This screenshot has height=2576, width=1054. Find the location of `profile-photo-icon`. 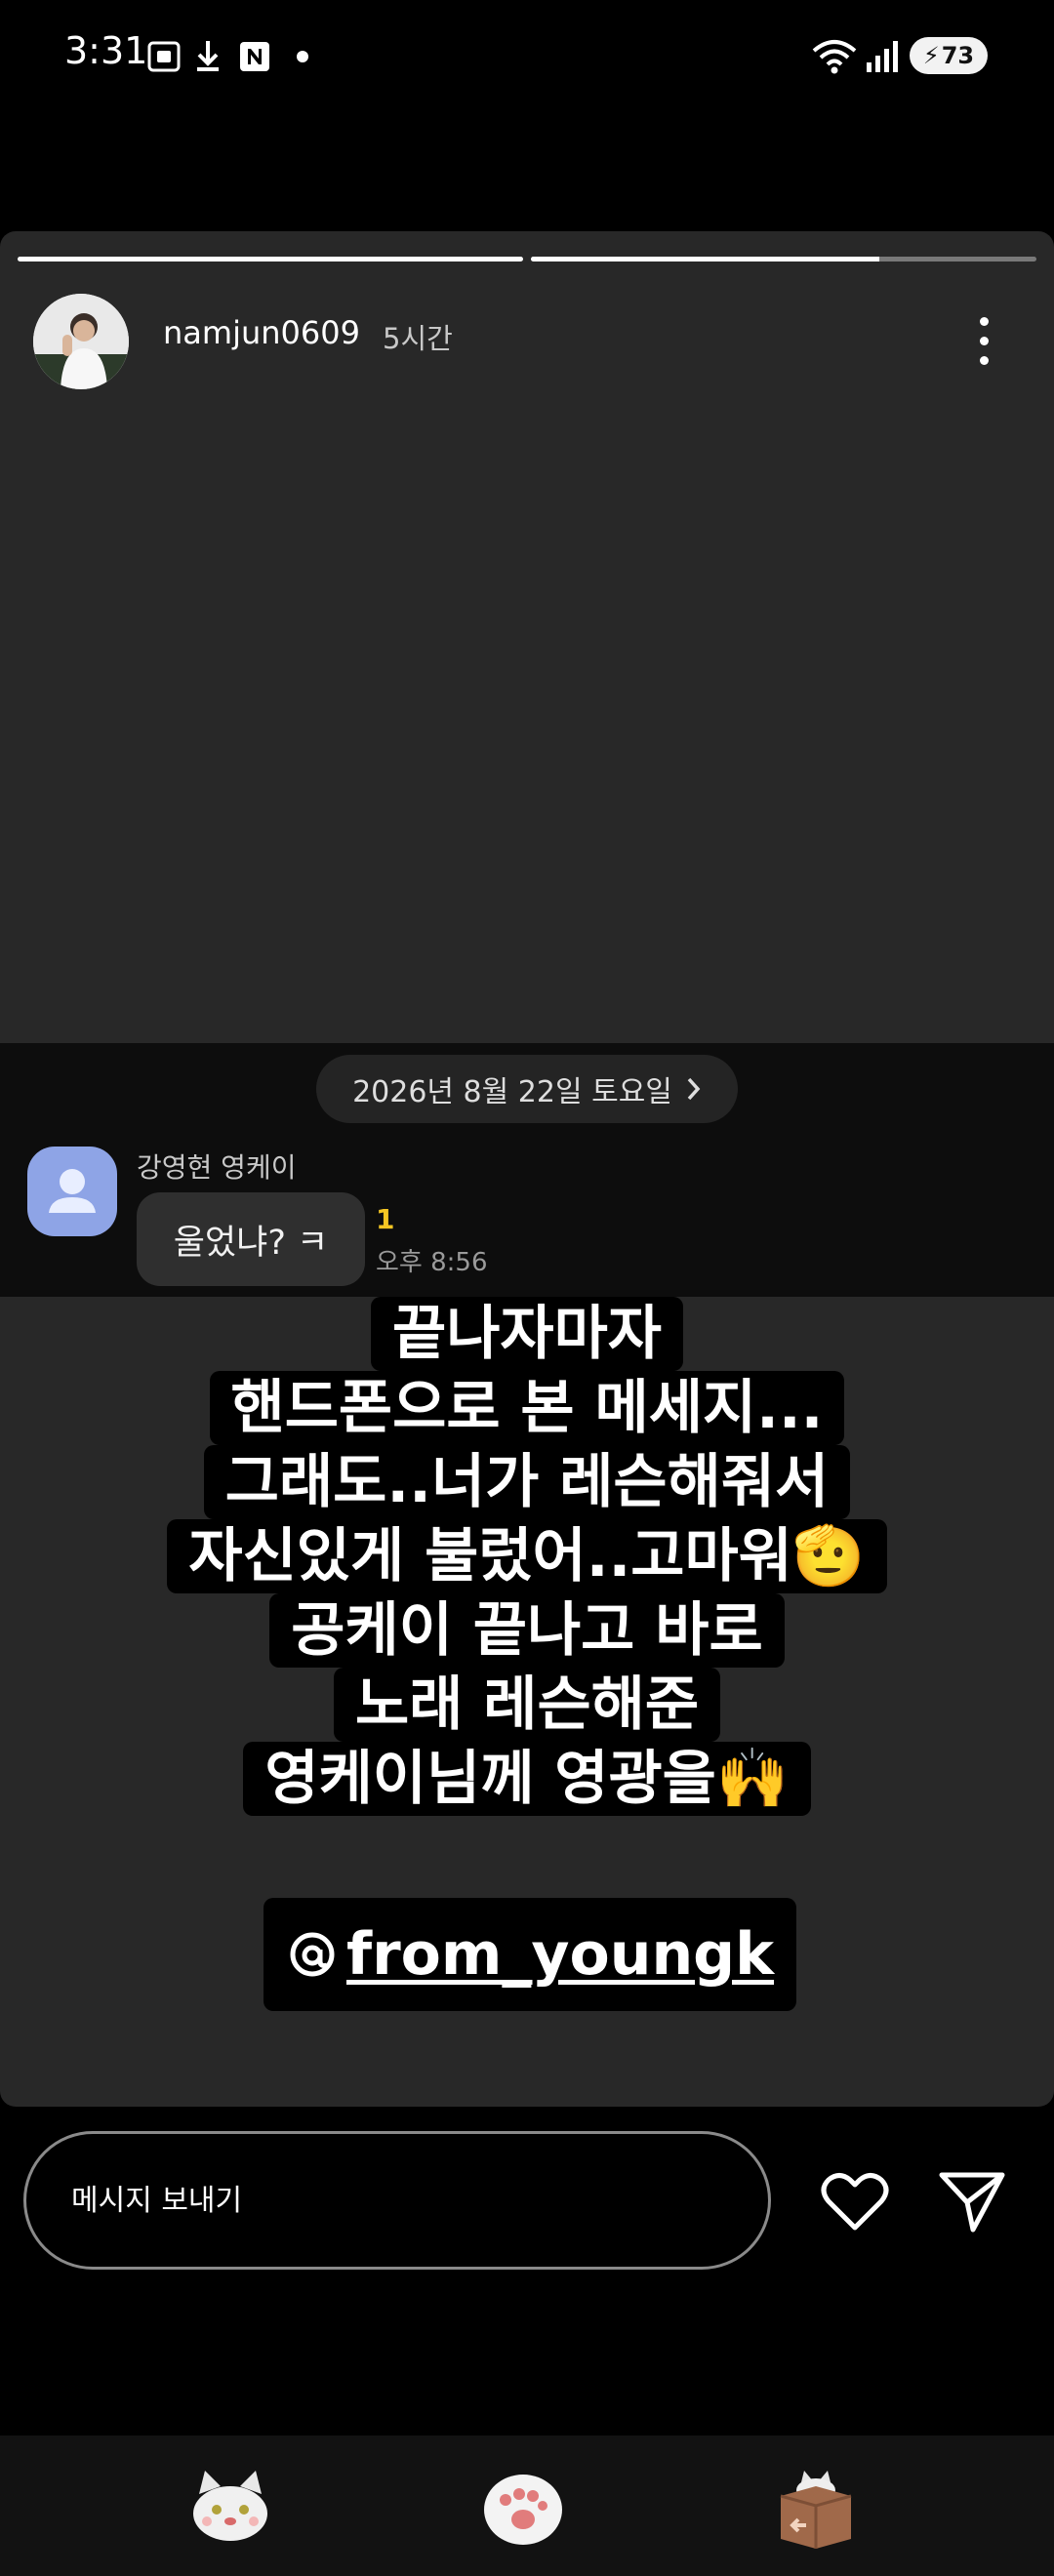

profile-photo-icon is located at coordinates (81, 341).